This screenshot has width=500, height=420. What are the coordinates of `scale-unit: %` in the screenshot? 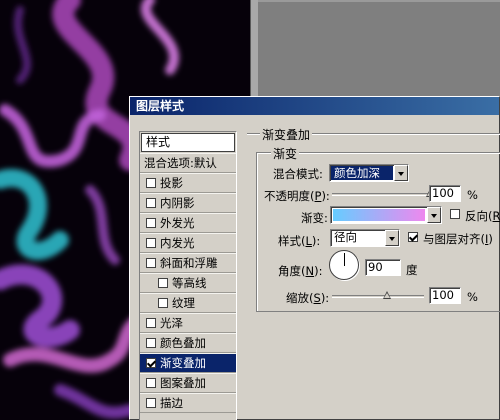 It's located at (472, 297).